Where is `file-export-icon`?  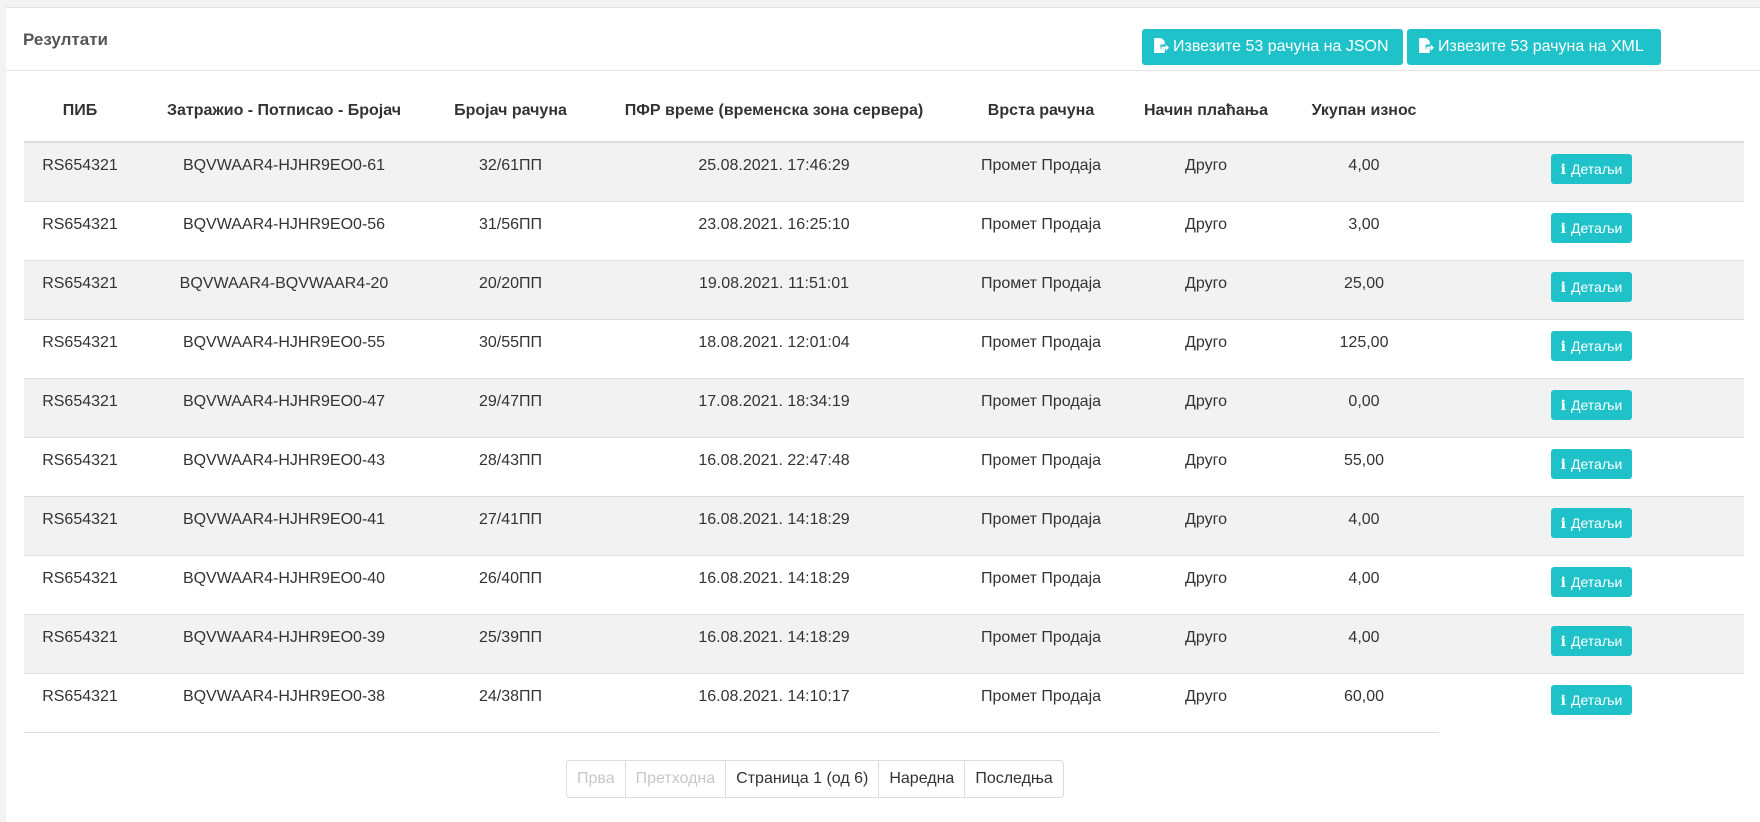
file-export-icon is located at coordinates (1426, 45).